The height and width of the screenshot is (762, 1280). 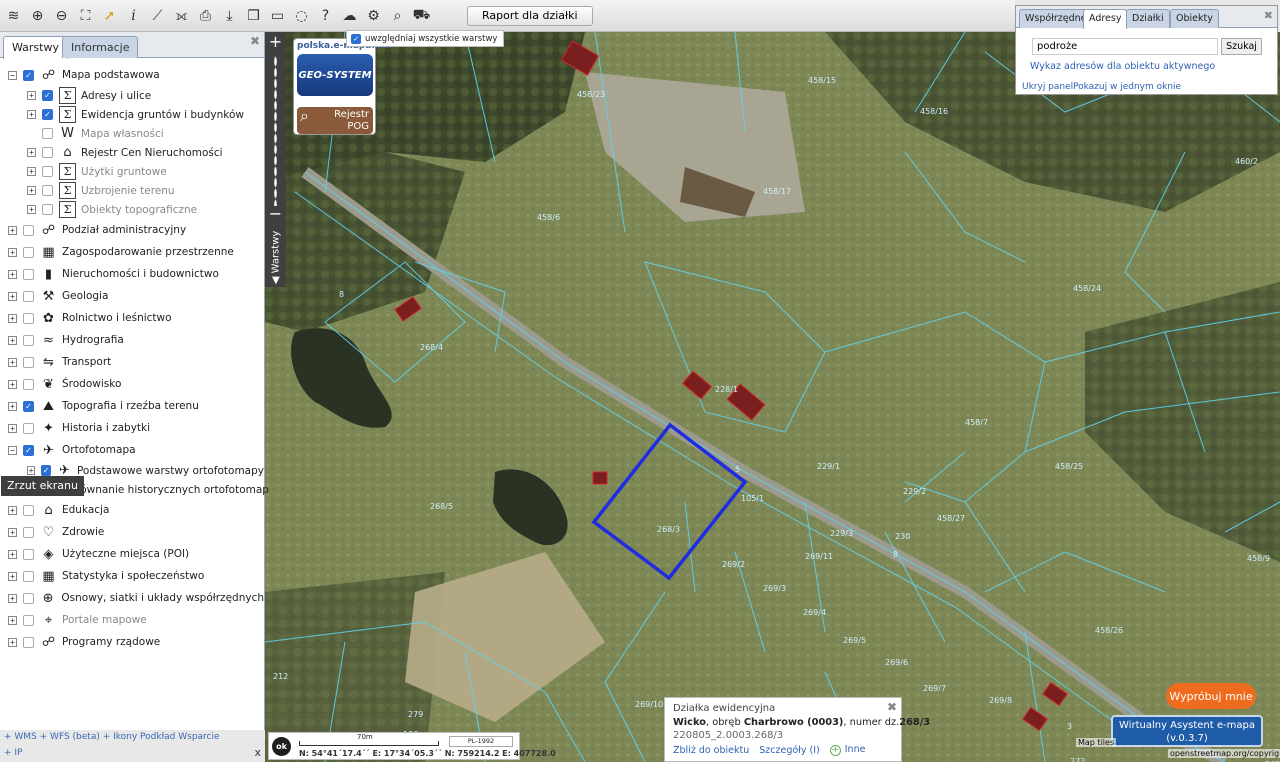 What do you see at coordinates (1056, 18) in the screenshot?
I see `tab-wspolrzedne: Współrzędne` at bounding box center [1056, 18].